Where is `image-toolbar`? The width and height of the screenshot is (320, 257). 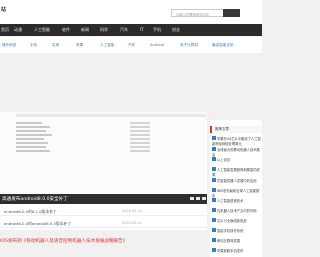
image-toolbar is located at coordinates (111, 115).